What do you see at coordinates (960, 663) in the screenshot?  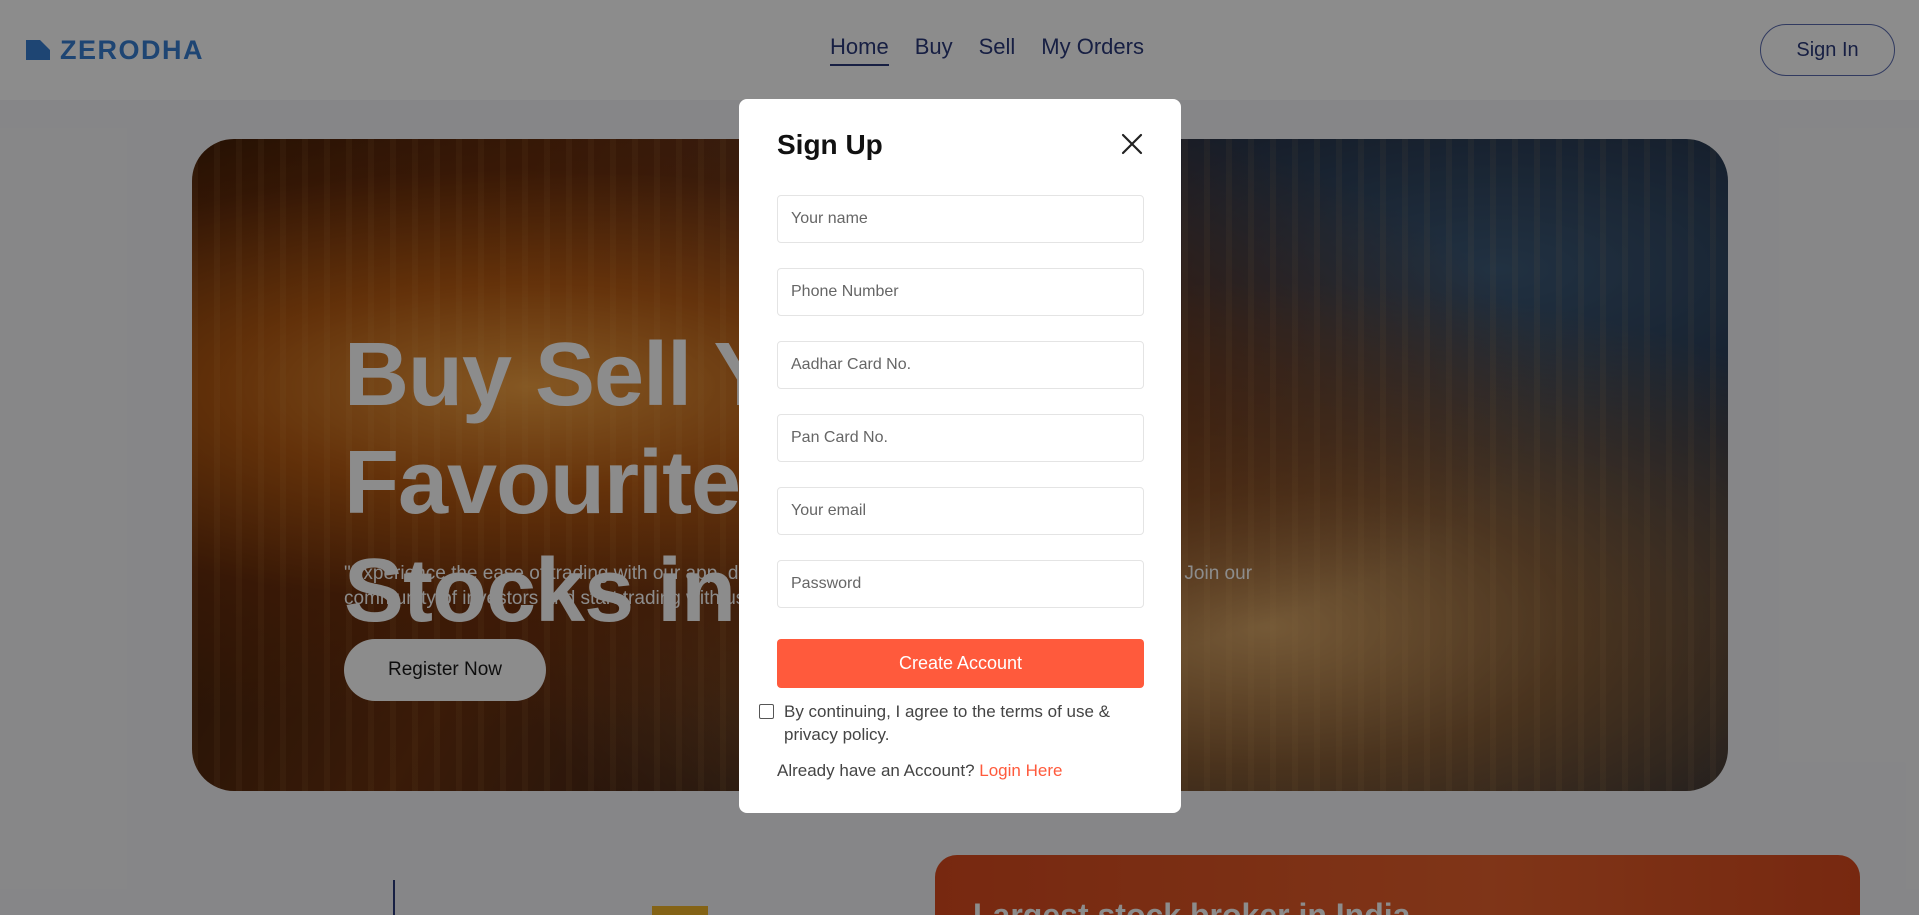 I see `create-account-button: Create Account` at bounding box center [960, 663].